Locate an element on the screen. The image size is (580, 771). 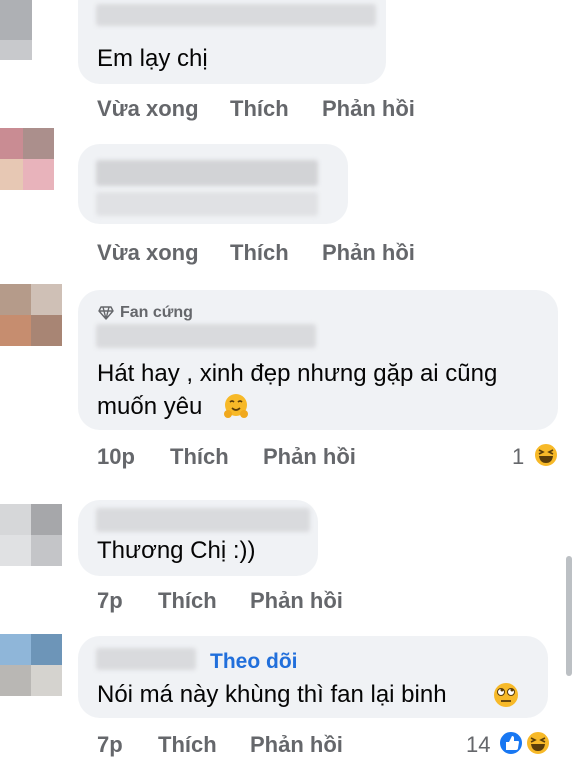
comment-text-line2: muốn yêu is located at coordinates (150, 406).